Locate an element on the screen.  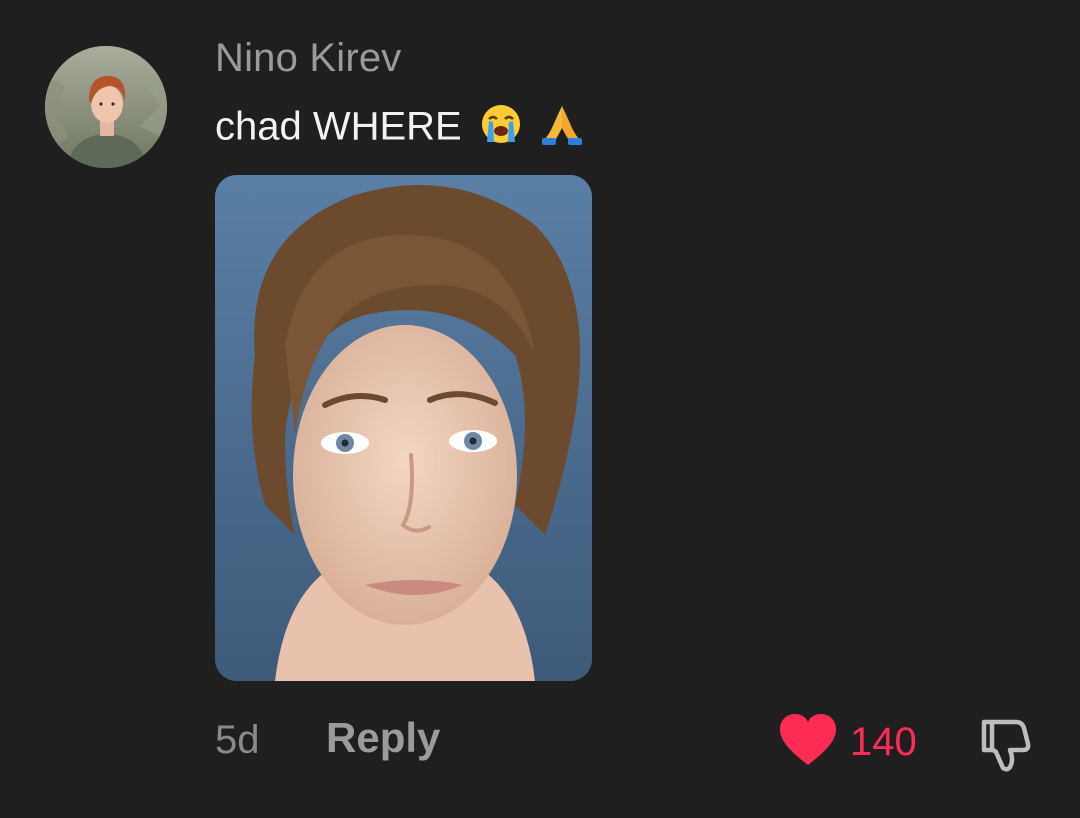
comment-author: Nino Kirev is located at coordinates (308, 58).